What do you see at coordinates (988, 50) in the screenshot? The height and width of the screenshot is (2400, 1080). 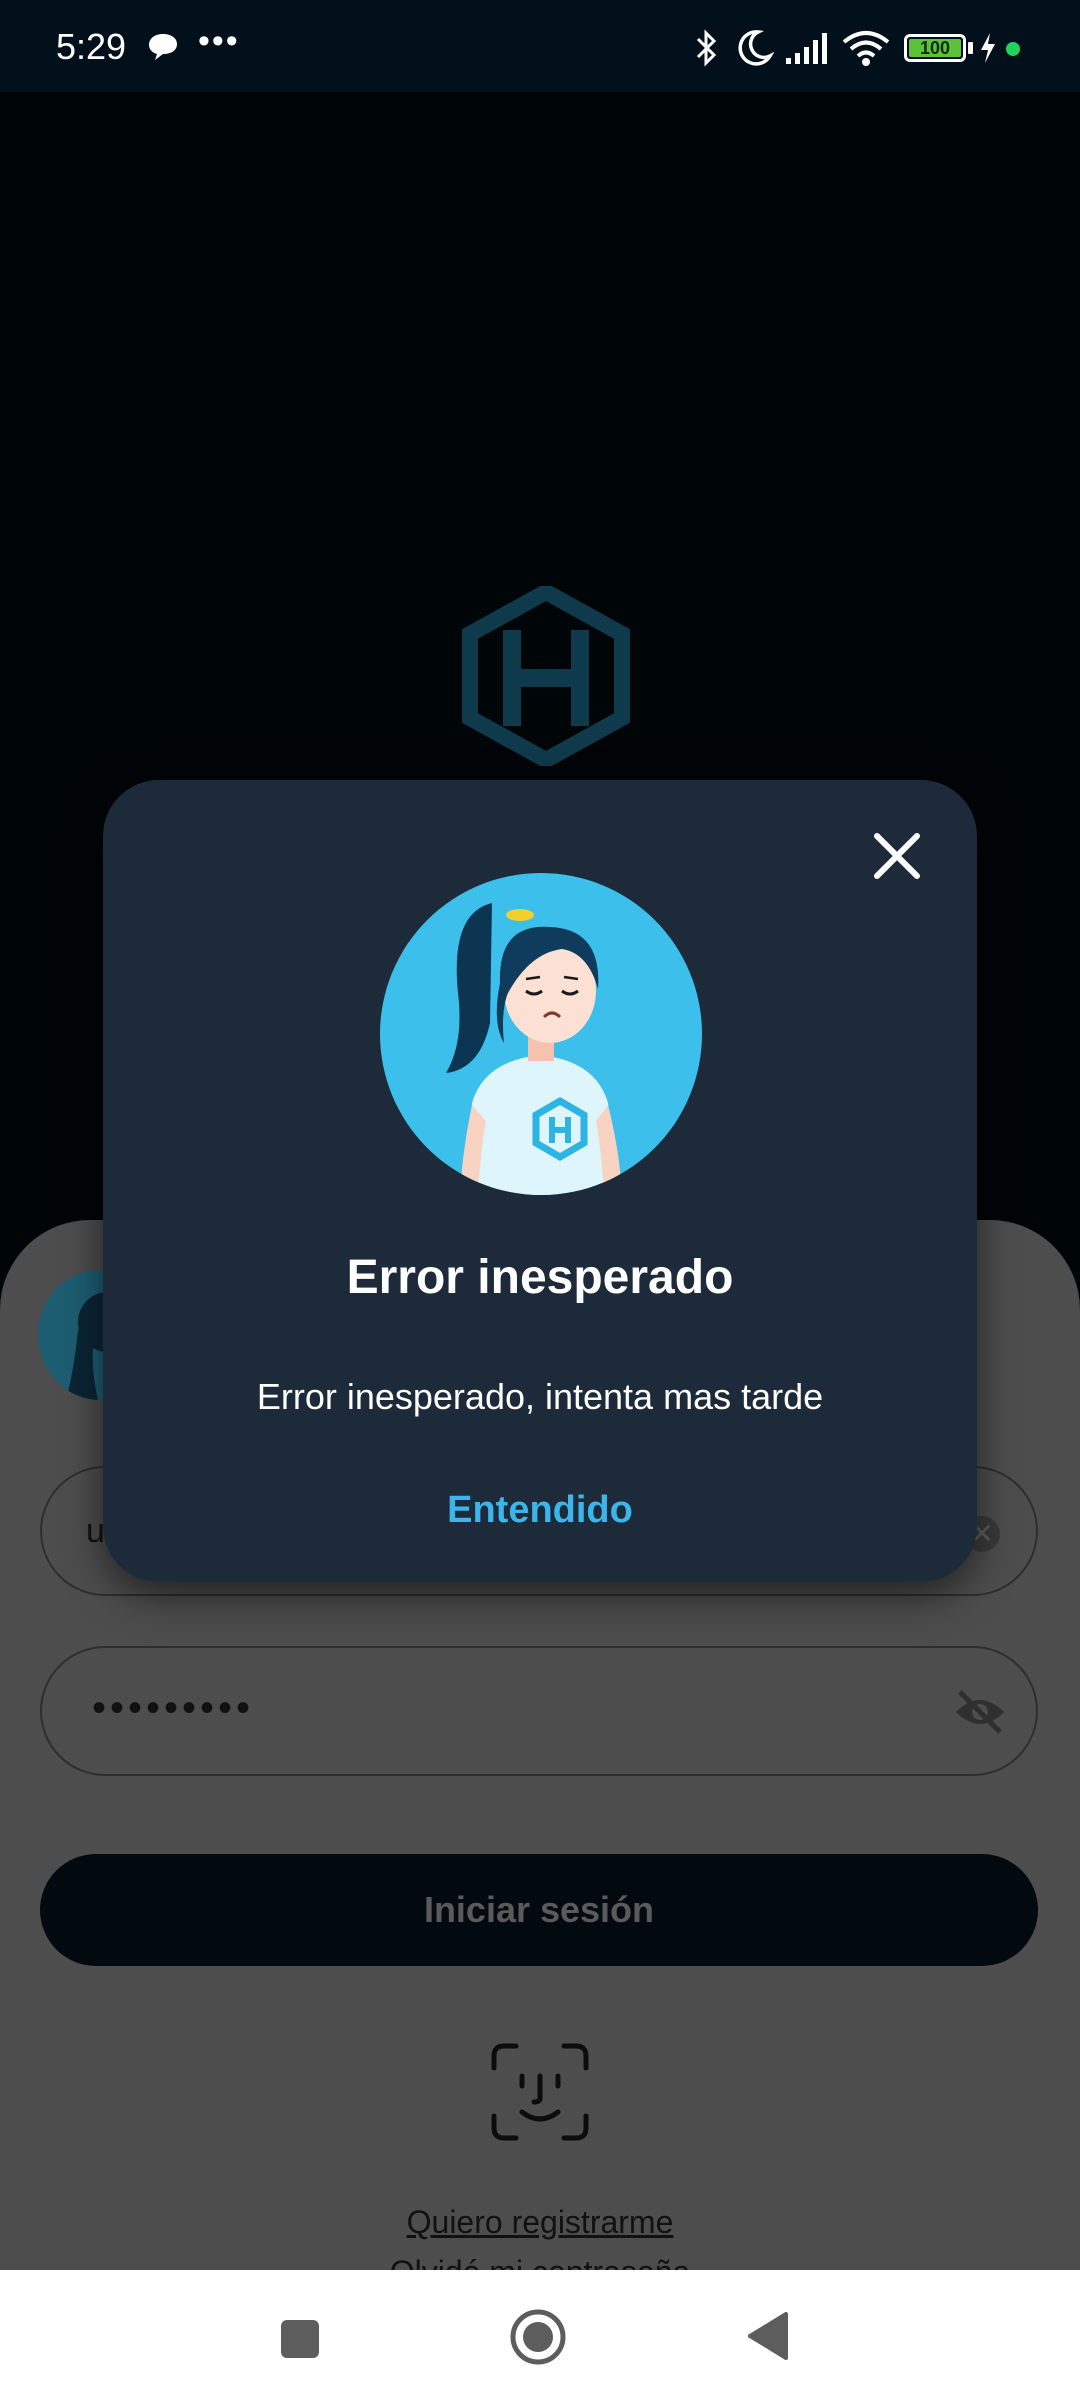 I see `charging-icon` at bounding box center [988, 50].